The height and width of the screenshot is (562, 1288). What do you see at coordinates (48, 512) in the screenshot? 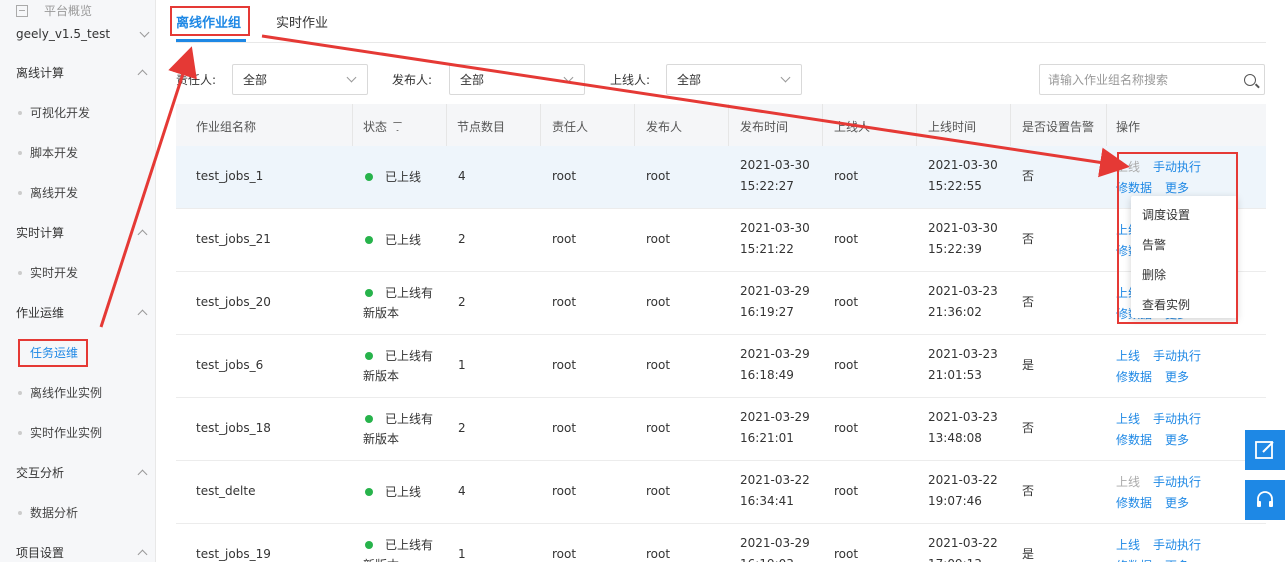
I see `sidebar-item-data-analysis: 数据分析` at bounding box center [48, 512].